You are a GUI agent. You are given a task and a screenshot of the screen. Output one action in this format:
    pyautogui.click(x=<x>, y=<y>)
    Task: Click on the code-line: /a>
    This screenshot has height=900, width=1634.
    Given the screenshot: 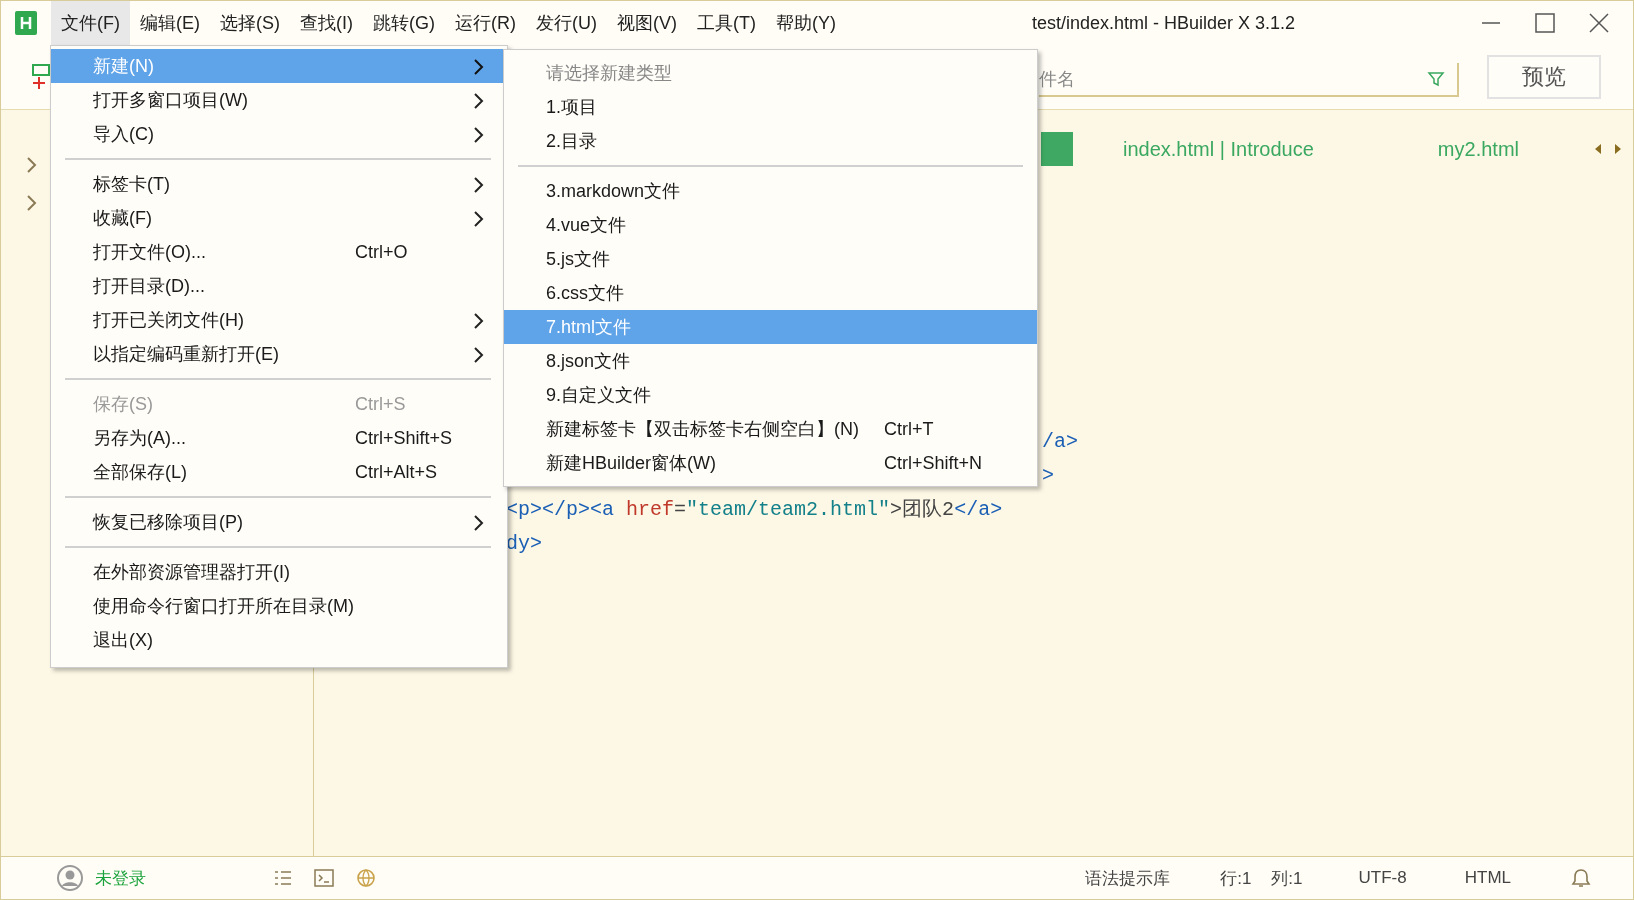 What is the action you would take?
    pyautogui.click(x=1060, y=442)
    